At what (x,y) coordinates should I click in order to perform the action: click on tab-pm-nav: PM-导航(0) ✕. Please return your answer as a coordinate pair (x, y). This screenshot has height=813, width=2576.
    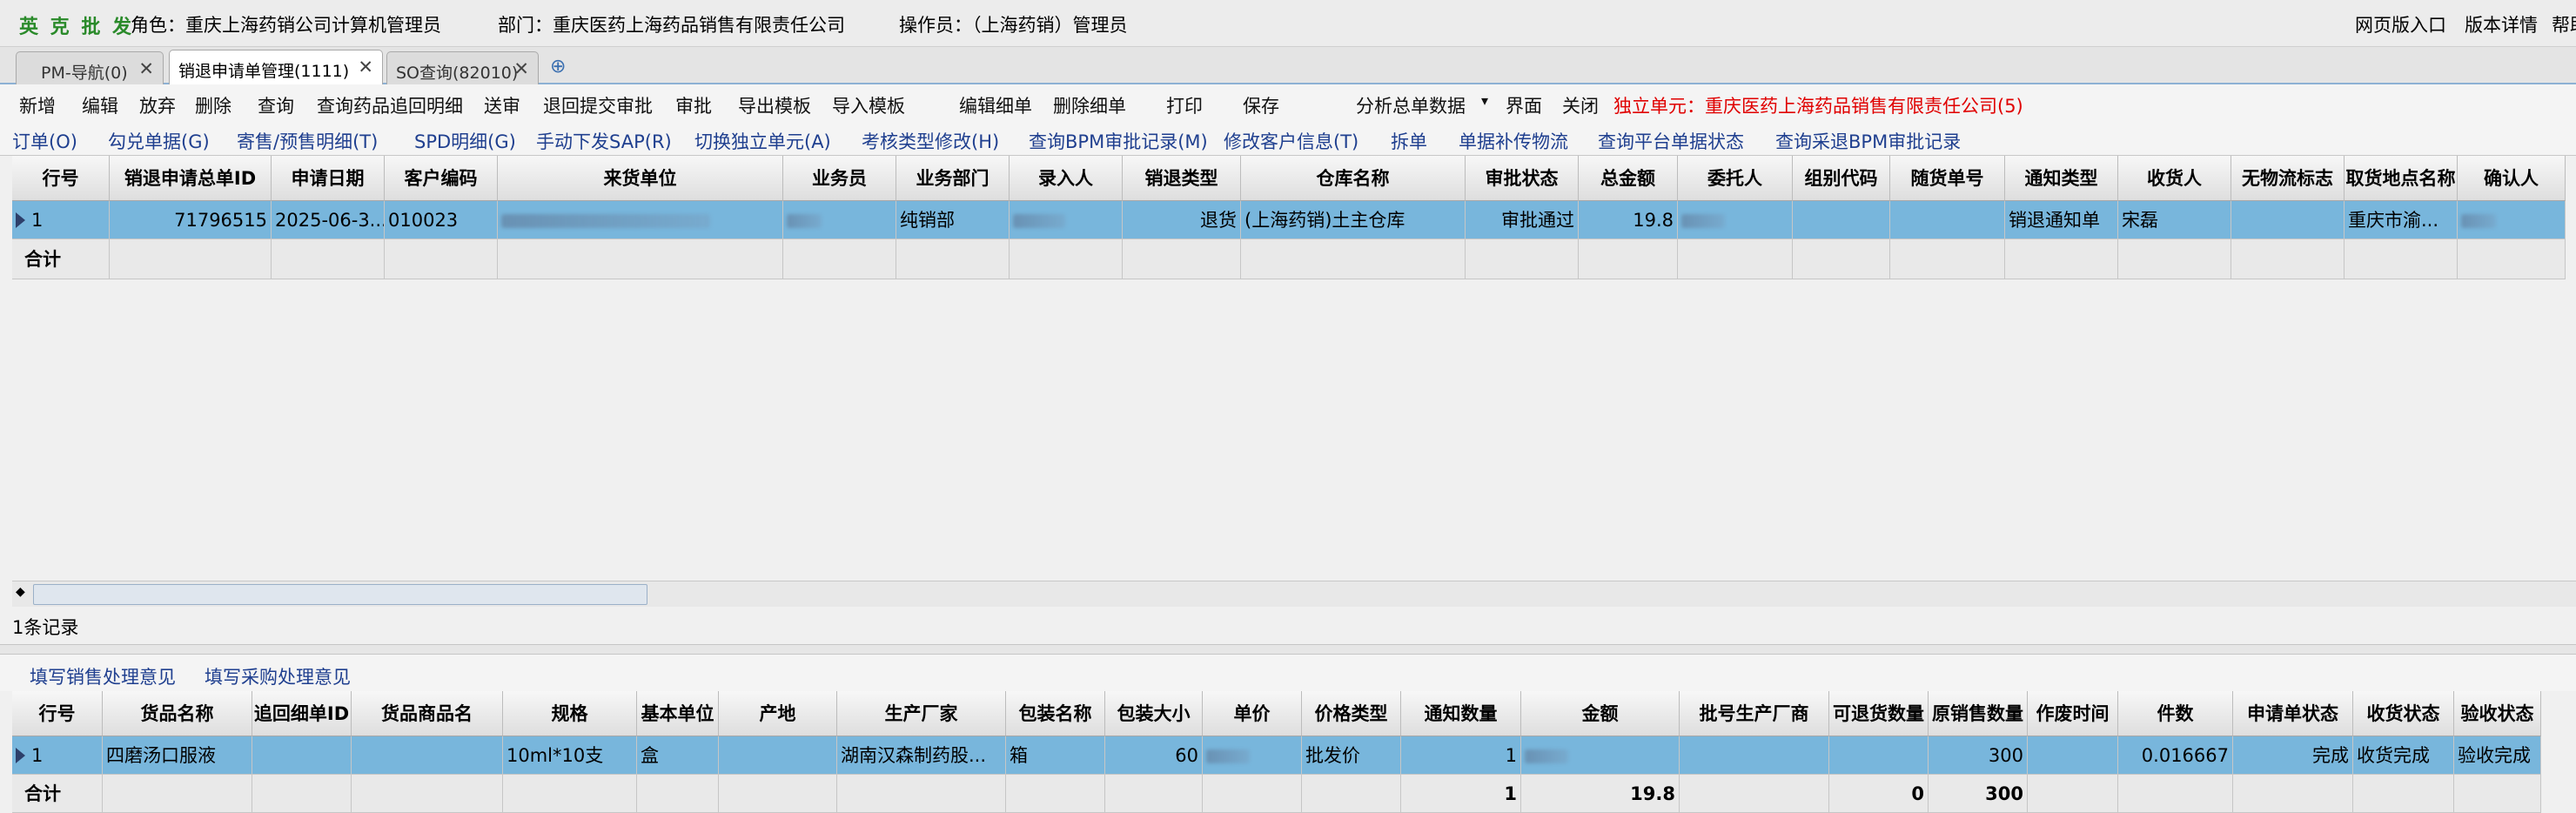
    Looking at the image, I should click on (90, 67).